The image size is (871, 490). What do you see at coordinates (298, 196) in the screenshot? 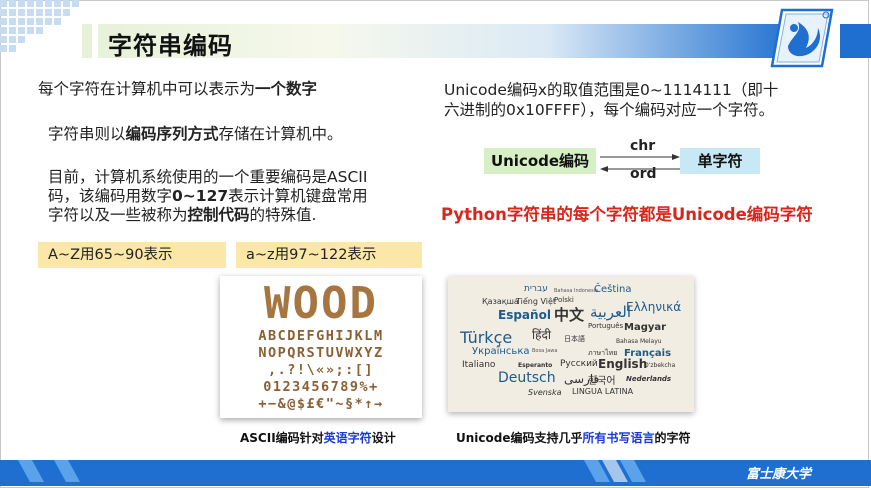
I see `ascii-line-2-post: 表示计算机键盘常用` at bounding box center [298, 196].